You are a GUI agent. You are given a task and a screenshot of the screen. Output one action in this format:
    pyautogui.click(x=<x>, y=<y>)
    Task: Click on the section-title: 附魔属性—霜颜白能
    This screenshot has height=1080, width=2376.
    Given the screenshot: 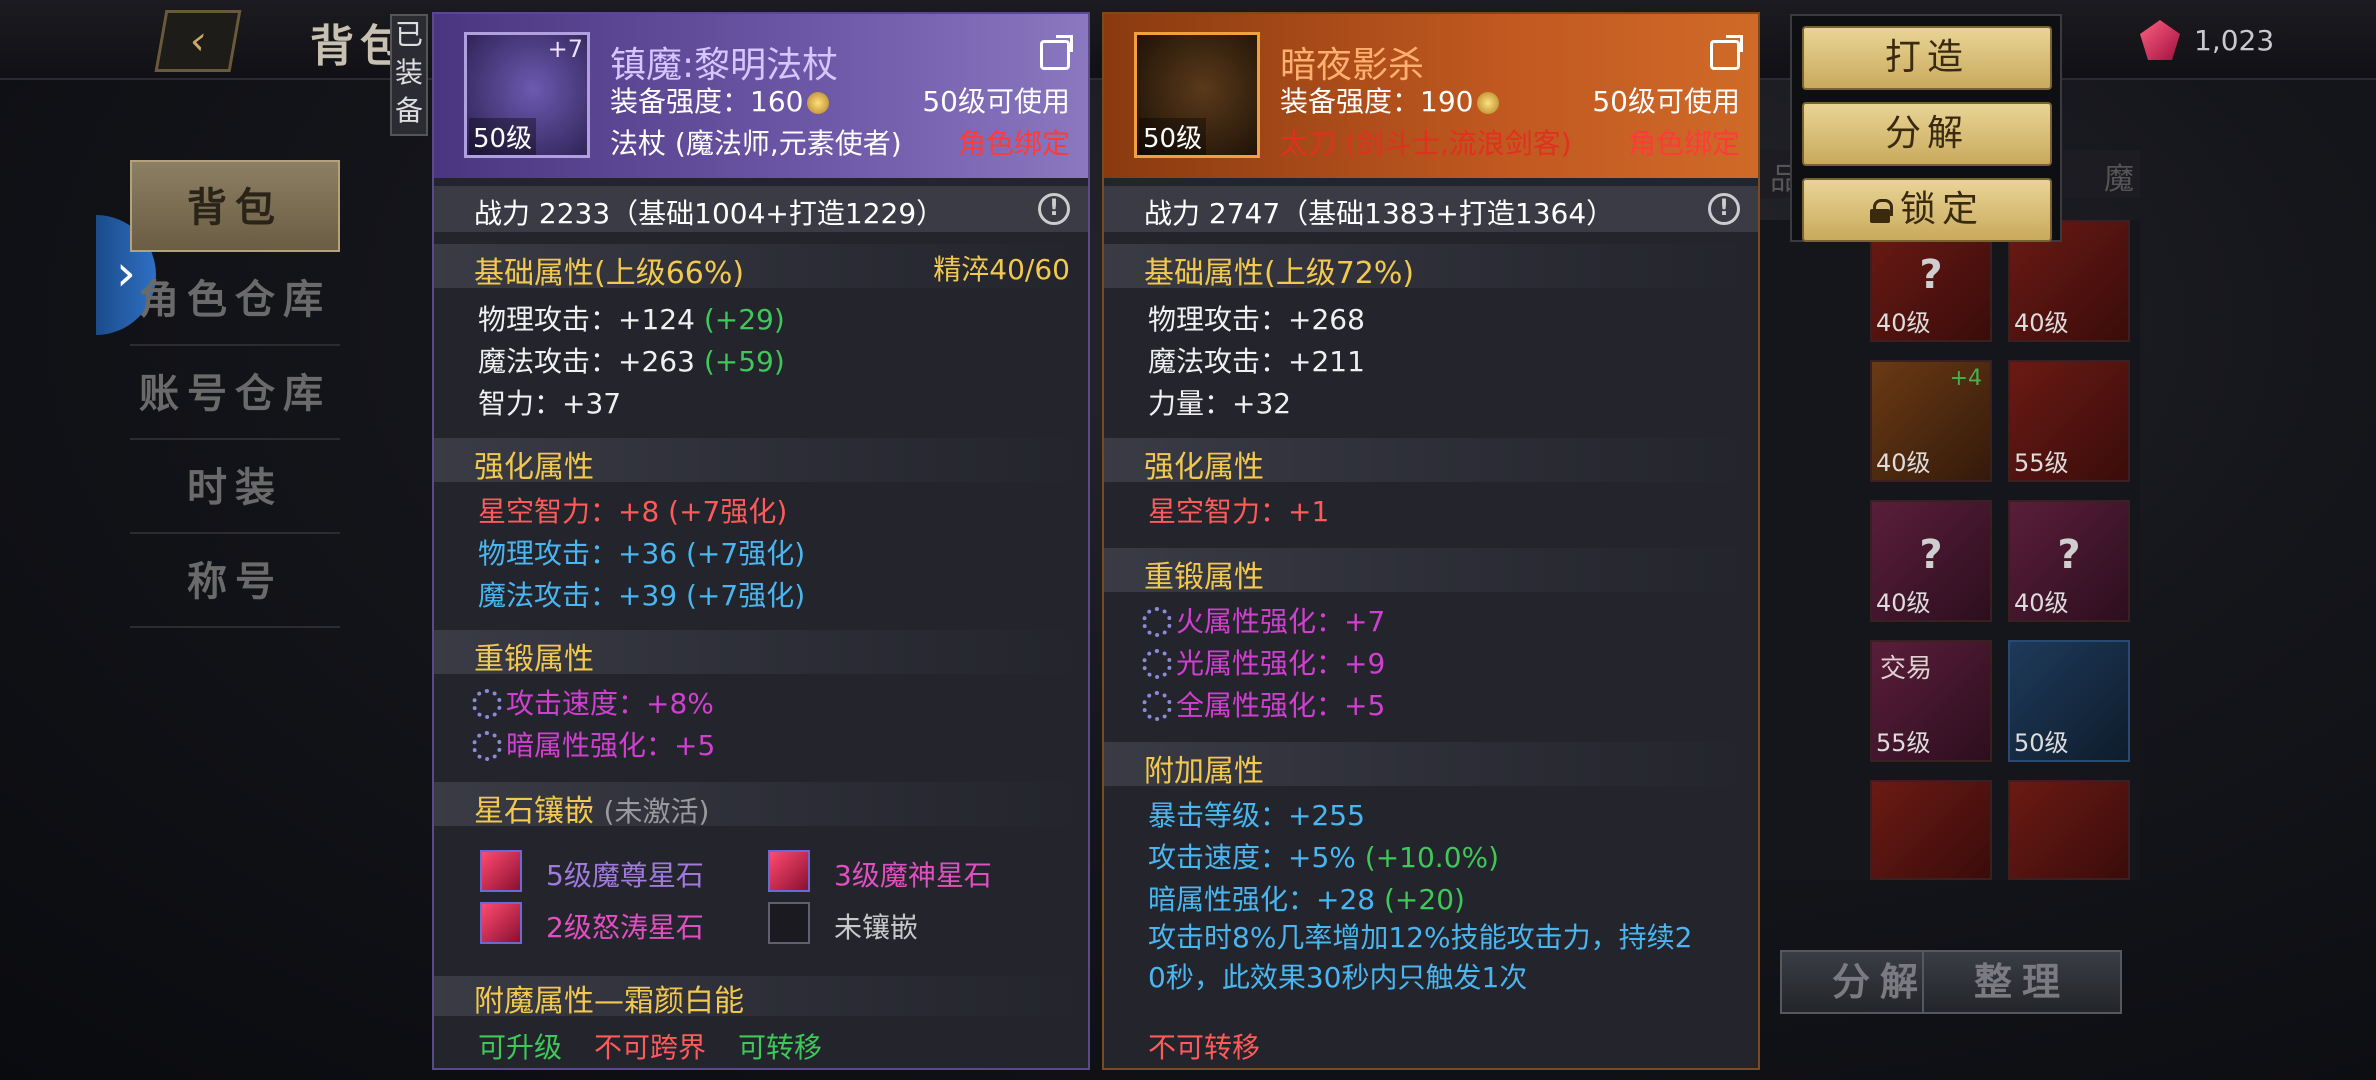 What is the action you would take?
    pyautogui.click(x=609, y=1001)
    